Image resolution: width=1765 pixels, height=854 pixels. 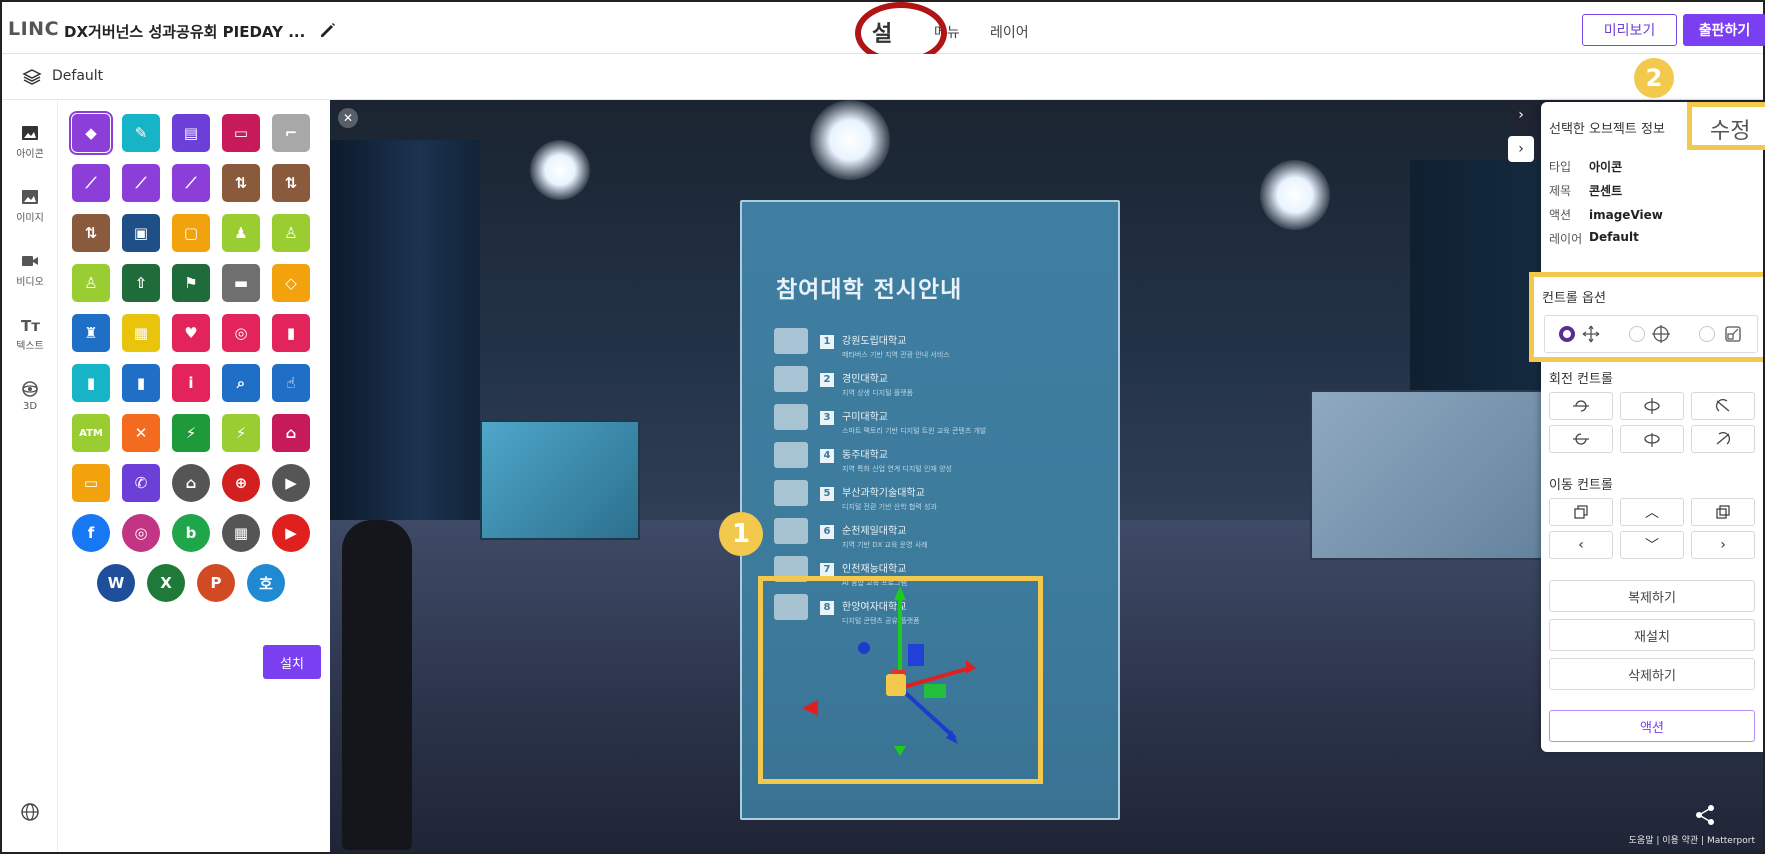 What do you see at coordinates (291, 233) in the screenshot?
I see `man-icon: ♙` at bounding box center [291, 233].